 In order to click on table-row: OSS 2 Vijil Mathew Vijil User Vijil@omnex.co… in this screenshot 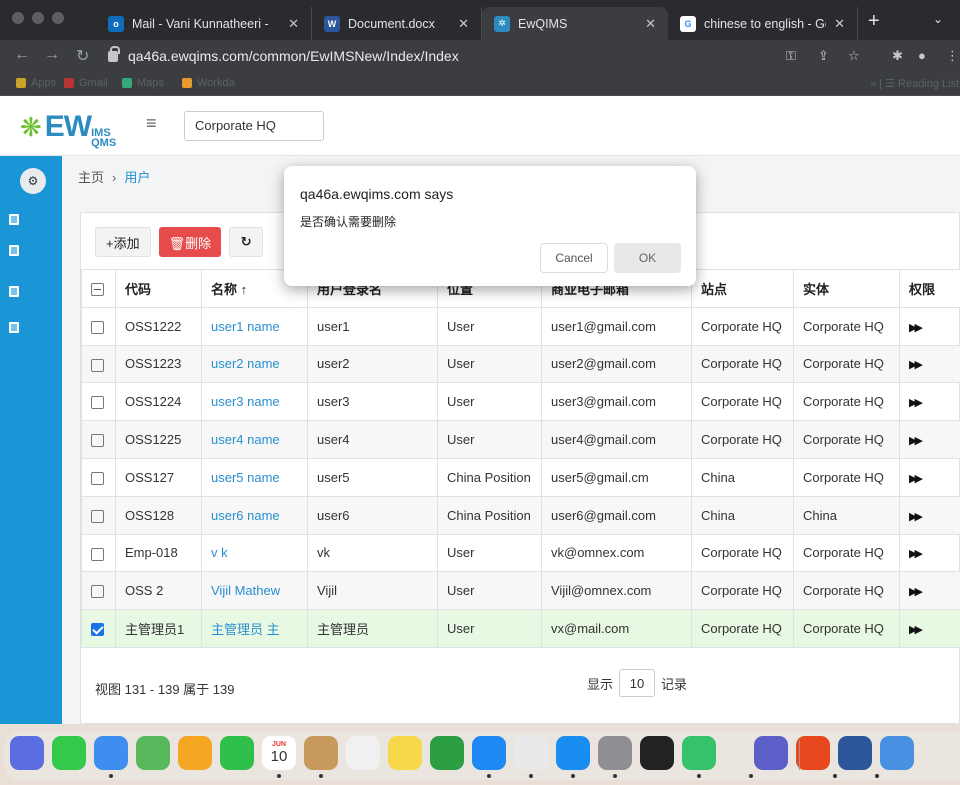, I will do `click(520, 591)`.